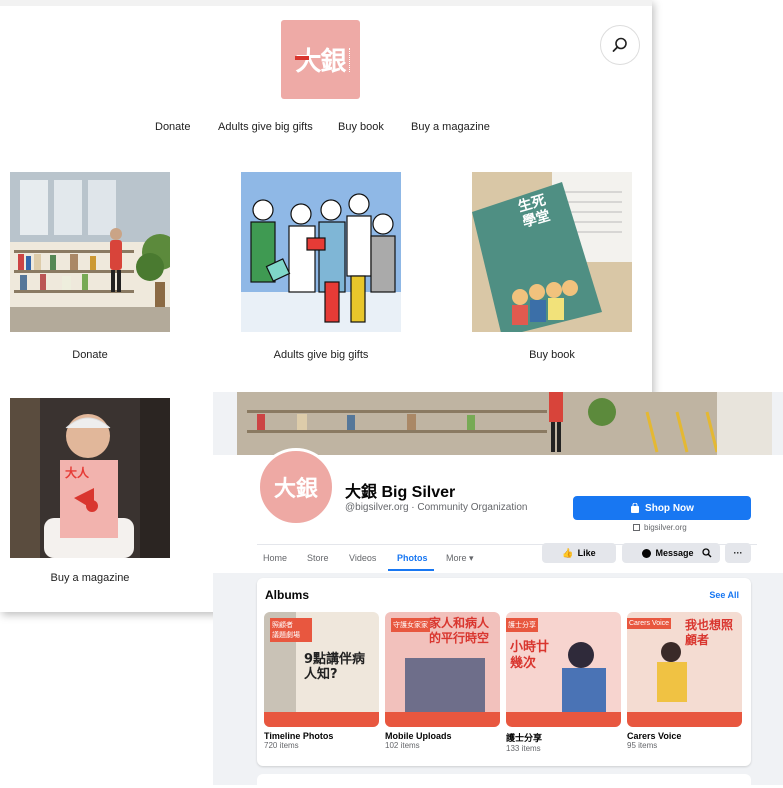  Describe the element at coordinates (642, 745) in the screenshot. I see `album-count: 95 items` at that location.